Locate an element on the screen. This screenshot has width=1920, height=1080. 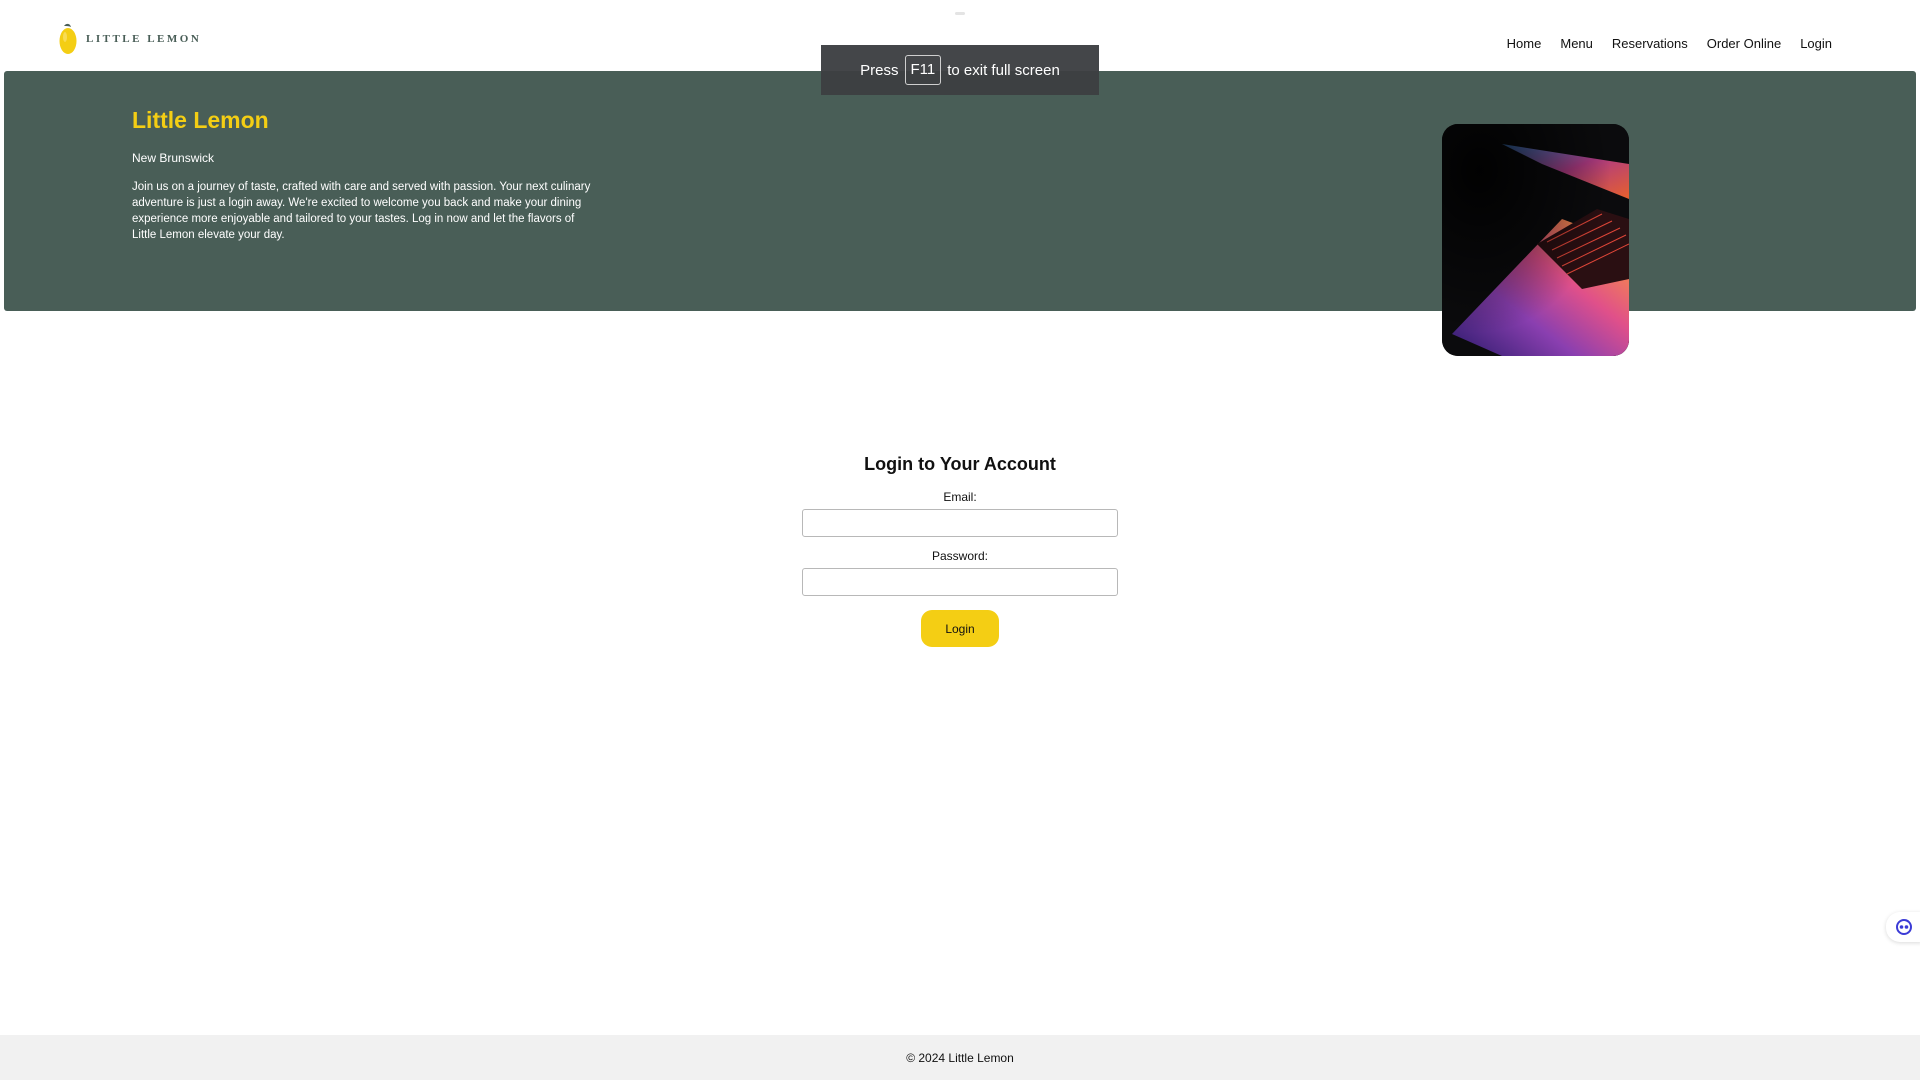
nav-order-online: Order Online is located at coordinates (1744, 43).